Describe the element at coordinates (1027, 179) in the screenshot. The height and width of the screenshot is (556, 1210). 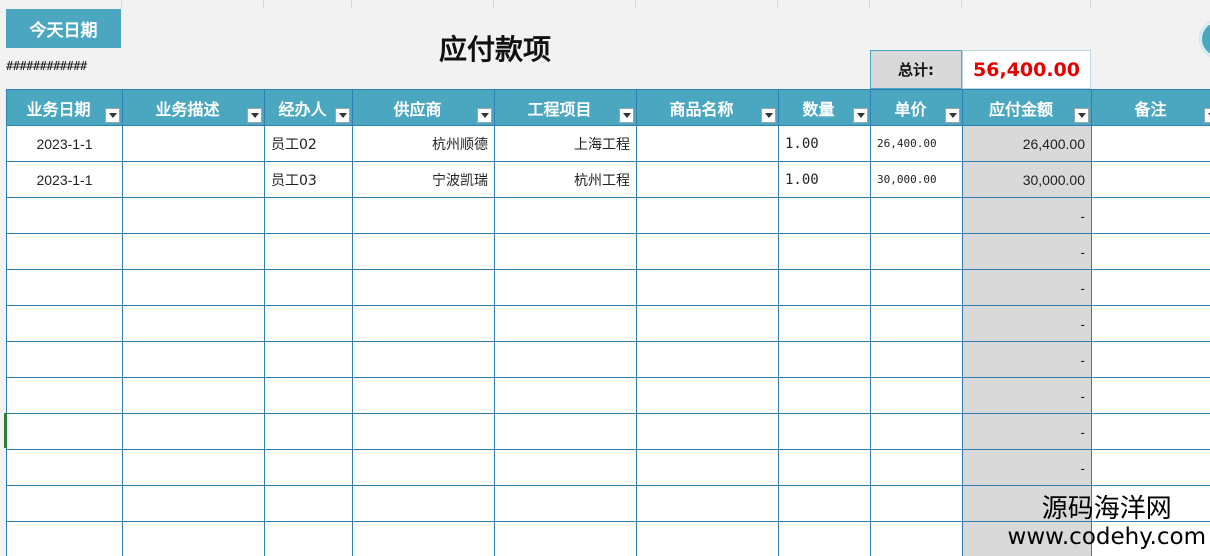
I see `cell-amount-payable: 30,000.00` at that location.